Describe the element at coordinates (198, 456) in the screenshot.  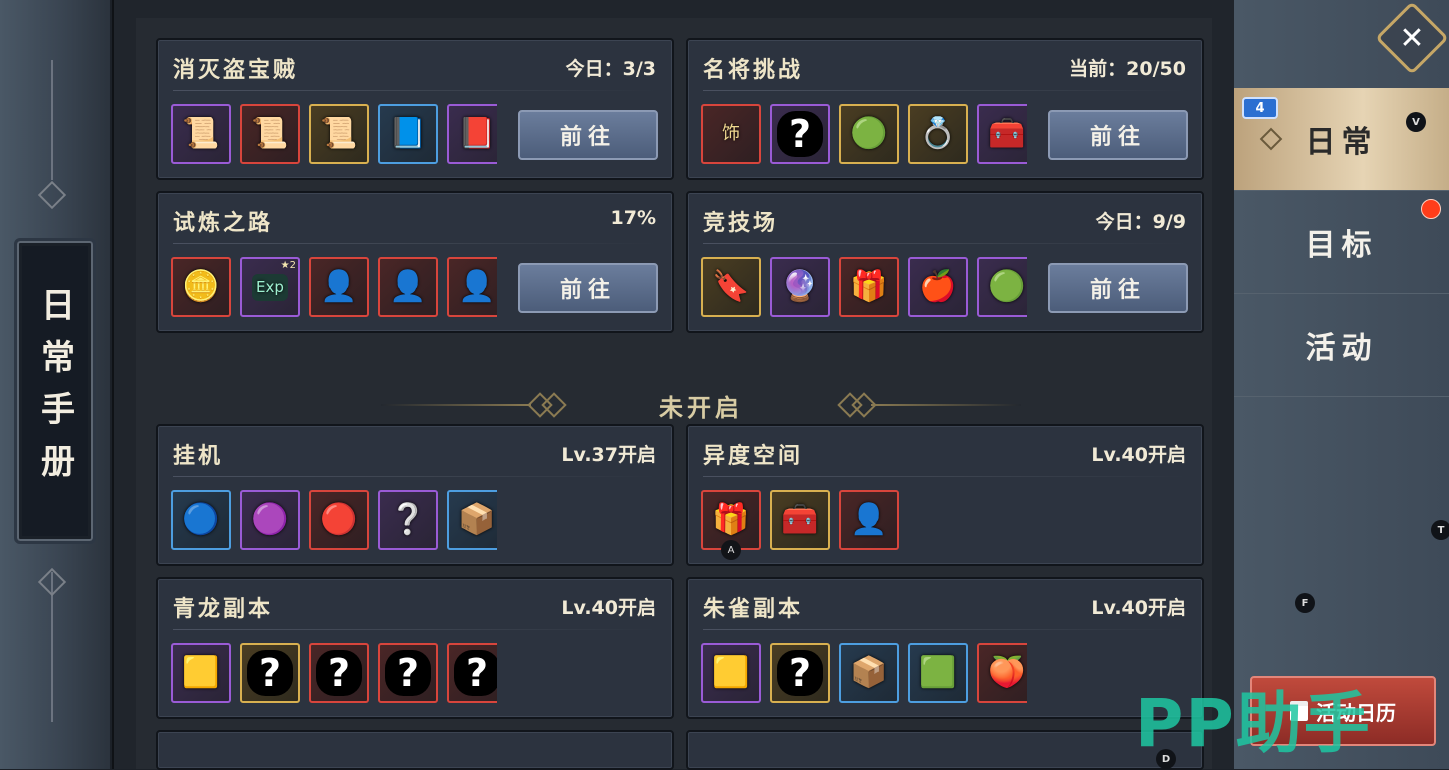
I see `card-title: 挂机` at that location.